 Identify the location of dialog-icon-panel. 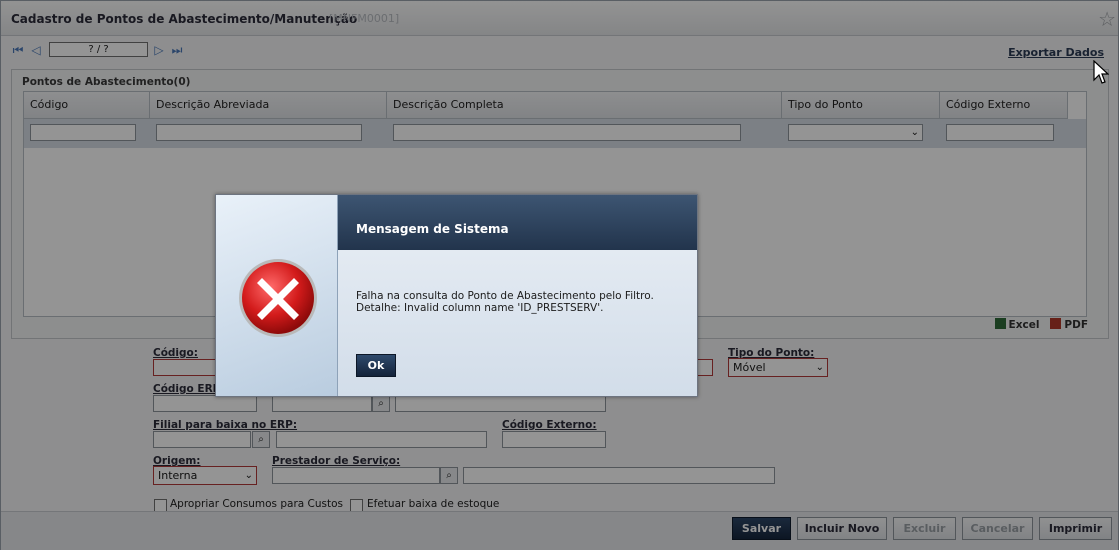
(277, 295).